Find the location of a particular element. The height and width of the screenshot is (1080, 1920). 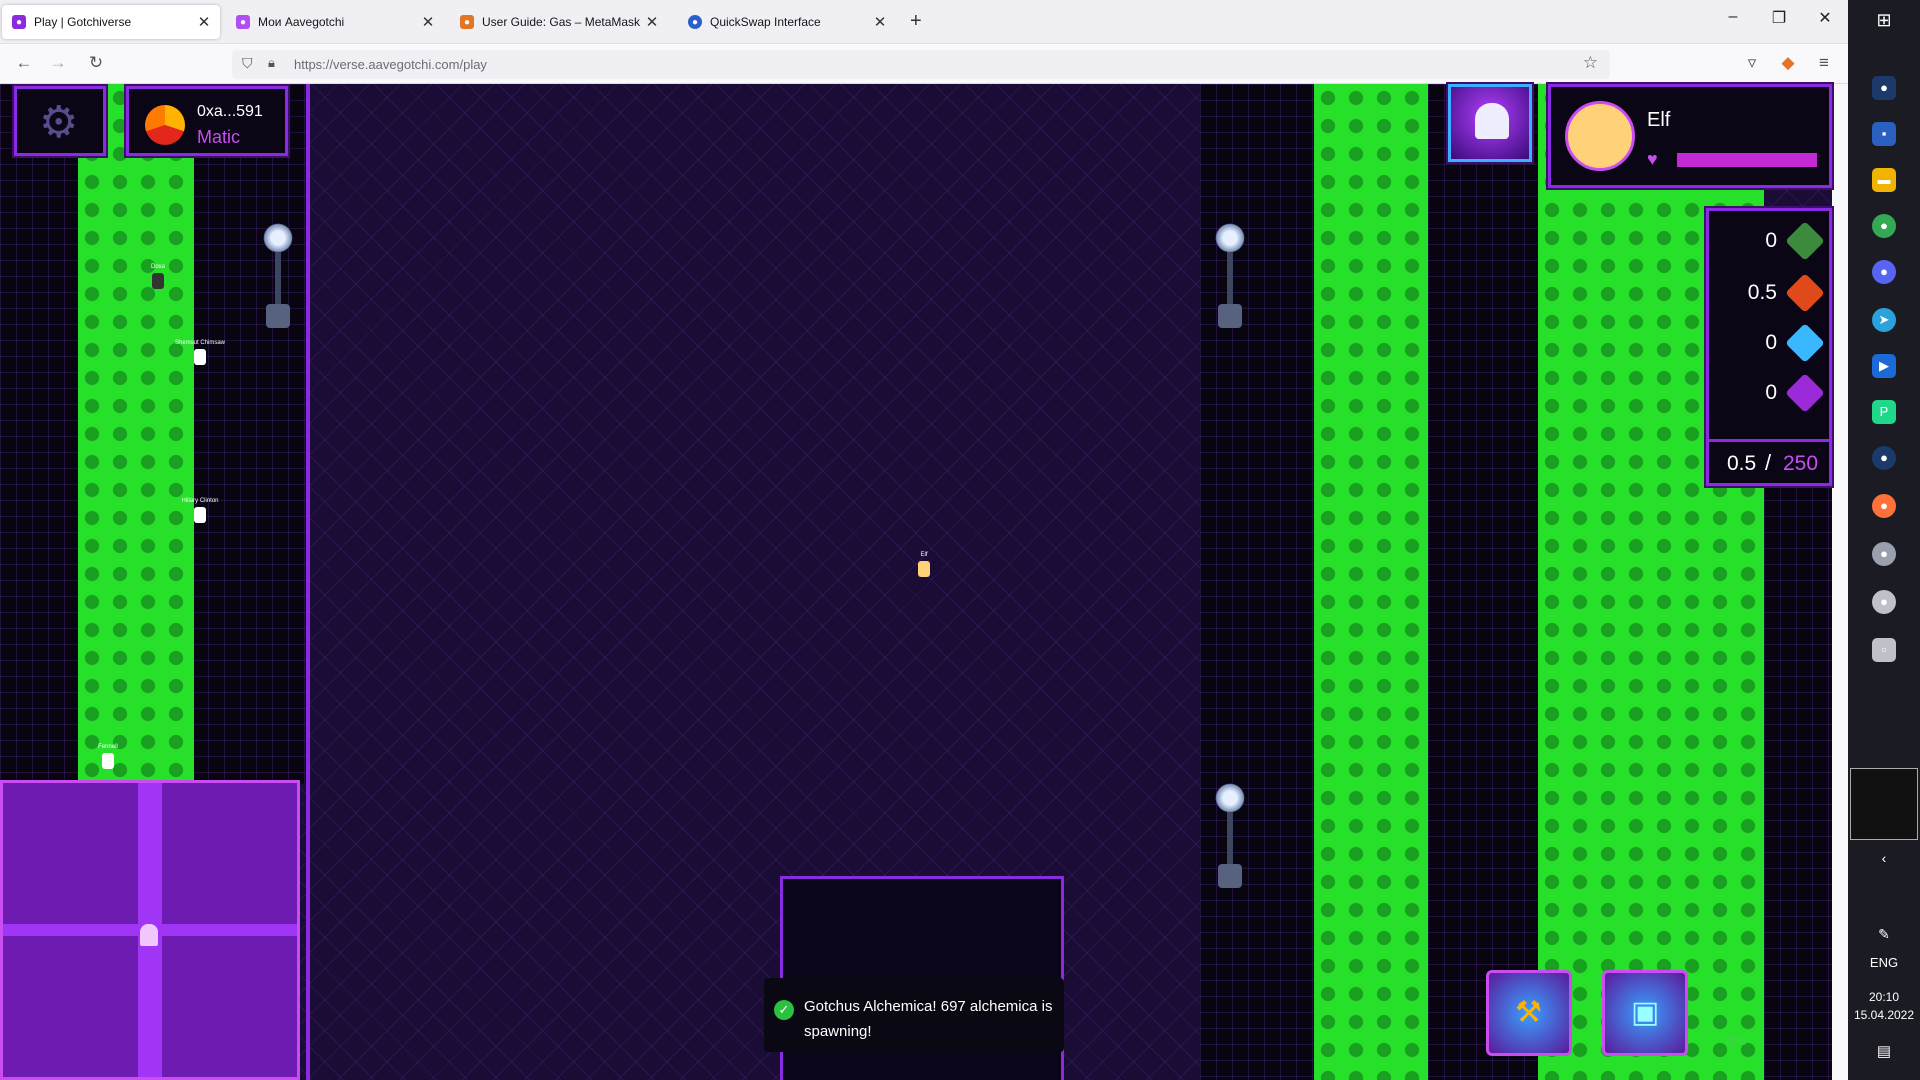

alchemica-panel: 0 0.5 0 0 0.5 / 250 is located at coordinates (1769, 347).